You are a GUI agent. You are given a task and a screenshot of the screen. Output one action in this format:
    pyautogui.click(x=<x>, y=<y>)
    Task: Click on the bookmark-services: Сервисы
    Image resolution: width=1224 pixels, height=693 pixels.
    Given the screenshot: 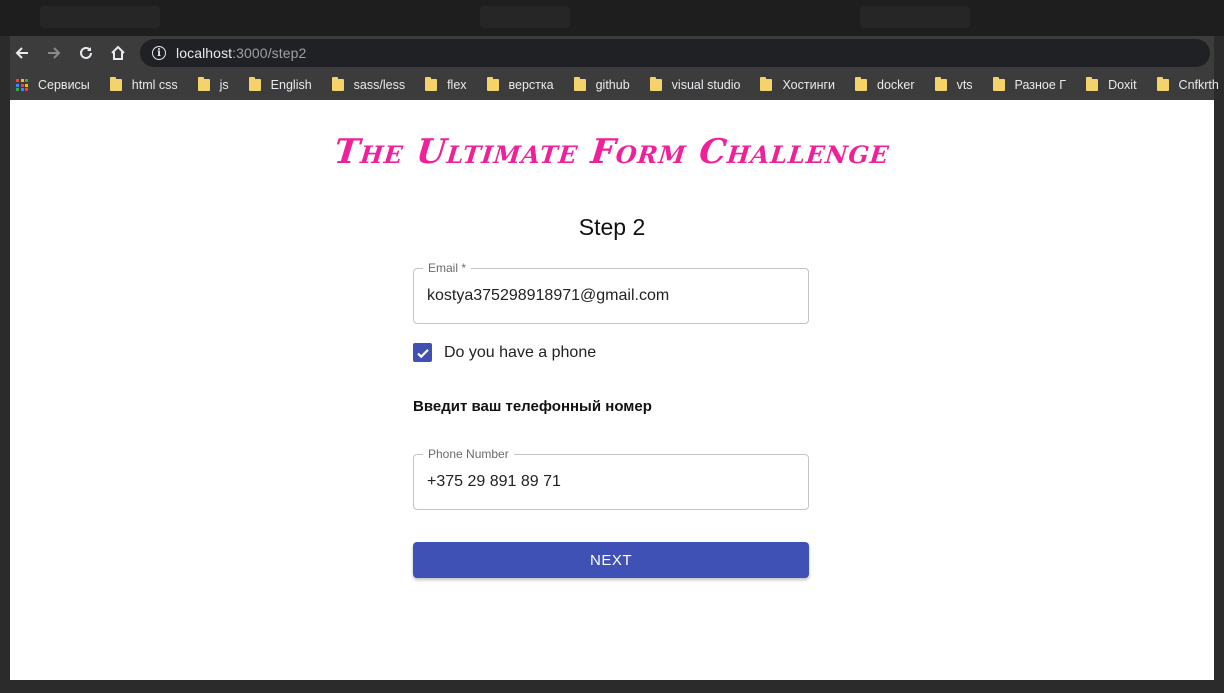 What is the action you would take?
    pyautogui.click(x=53, y=85)
    